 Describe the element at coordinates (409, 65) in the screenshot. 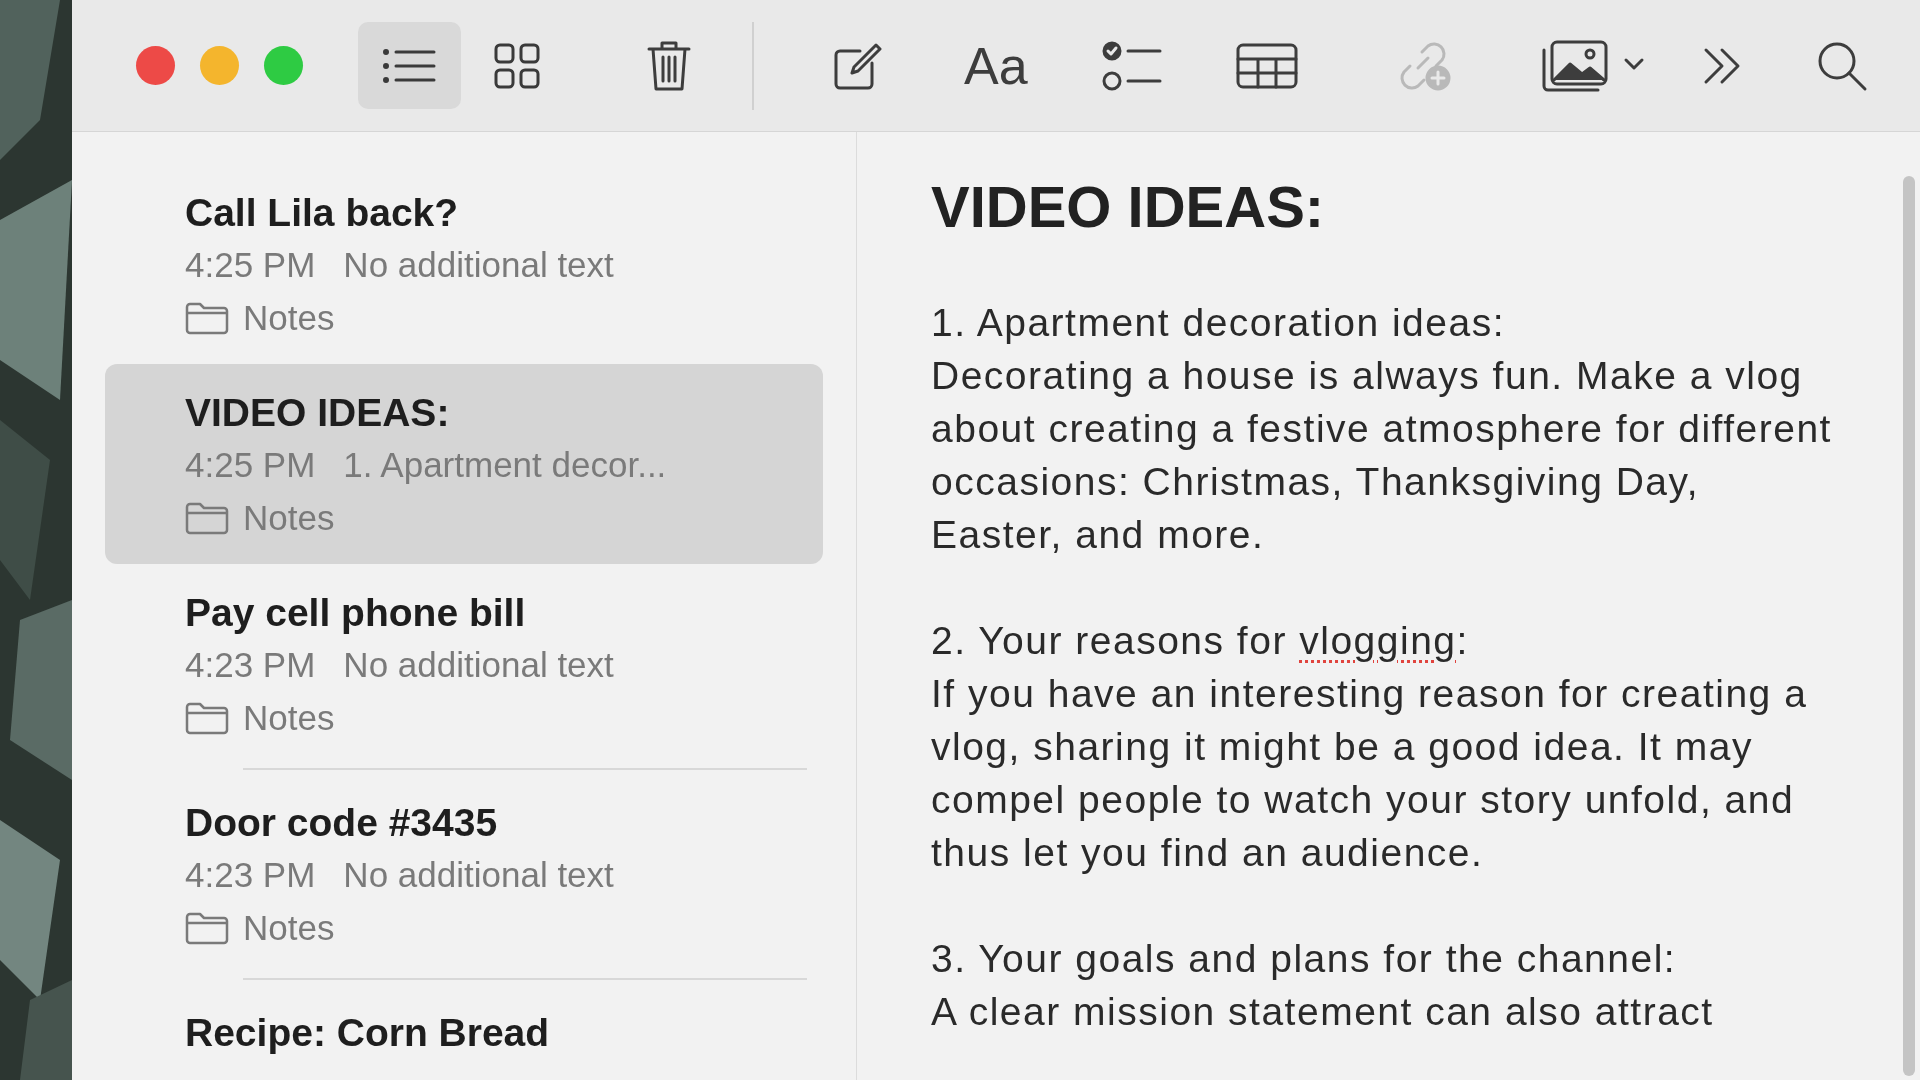

I see `list-view-button` at that location.